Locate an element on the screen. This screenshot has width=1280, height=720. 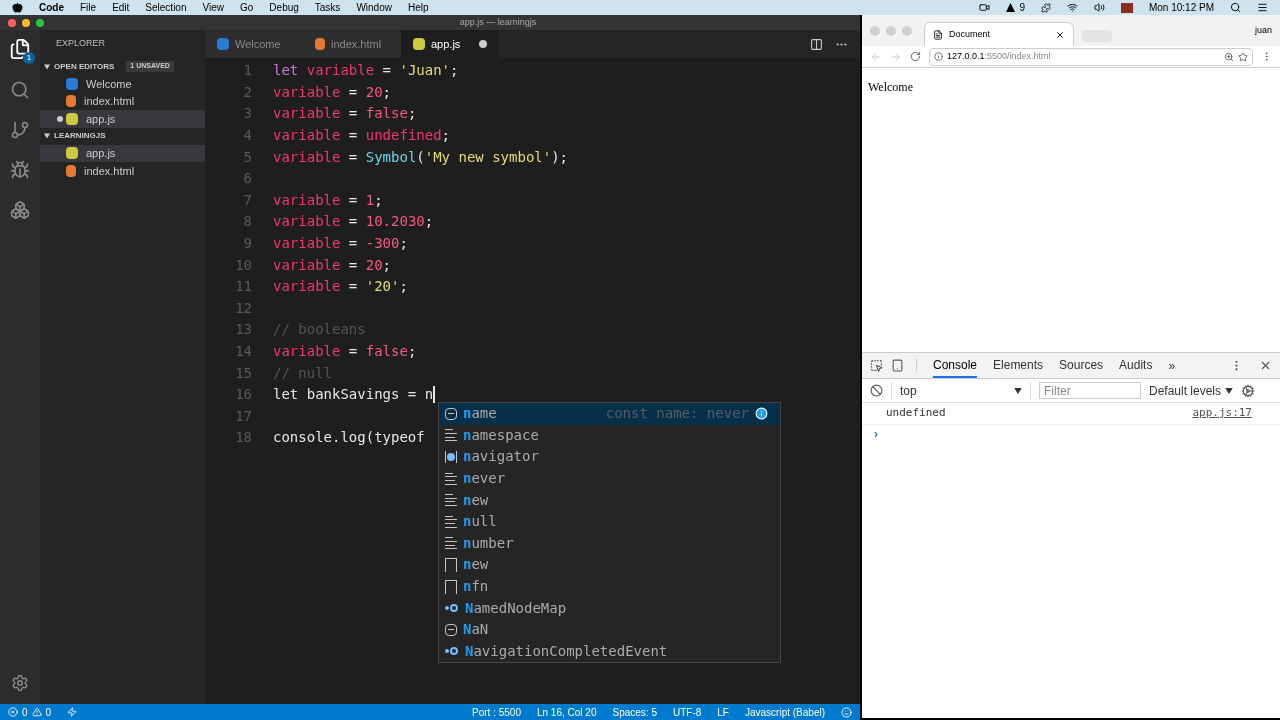
wifi-icon is located at coordinates (1072, 7).